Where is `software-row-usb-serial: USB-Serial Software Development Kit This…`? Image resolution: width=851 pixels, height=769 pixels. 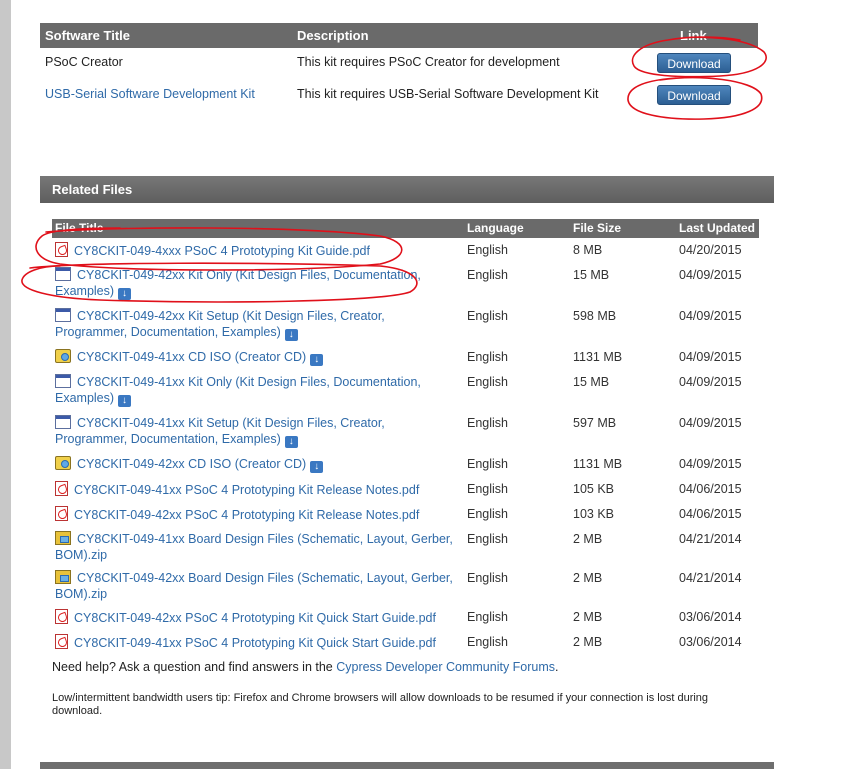 software-row-usb-serial: USB-Serial Software Development Kit This… is located at coordinates (399, 97).